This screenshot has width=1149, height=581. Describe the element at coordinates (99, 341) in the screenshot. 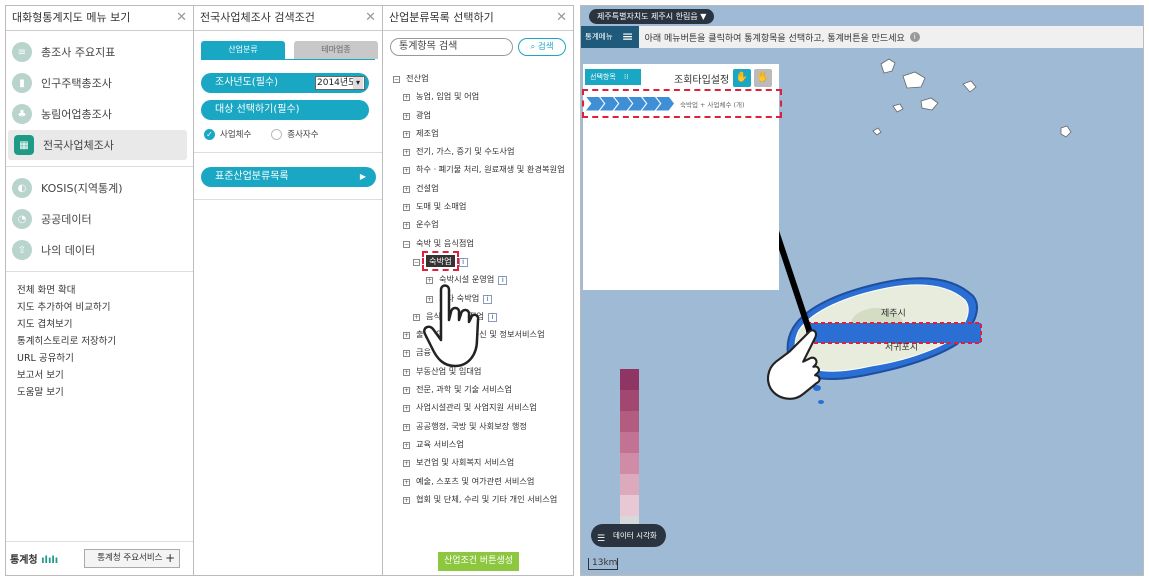

I see `link-save-history: 통계히스토리로 저장하기` at that location.